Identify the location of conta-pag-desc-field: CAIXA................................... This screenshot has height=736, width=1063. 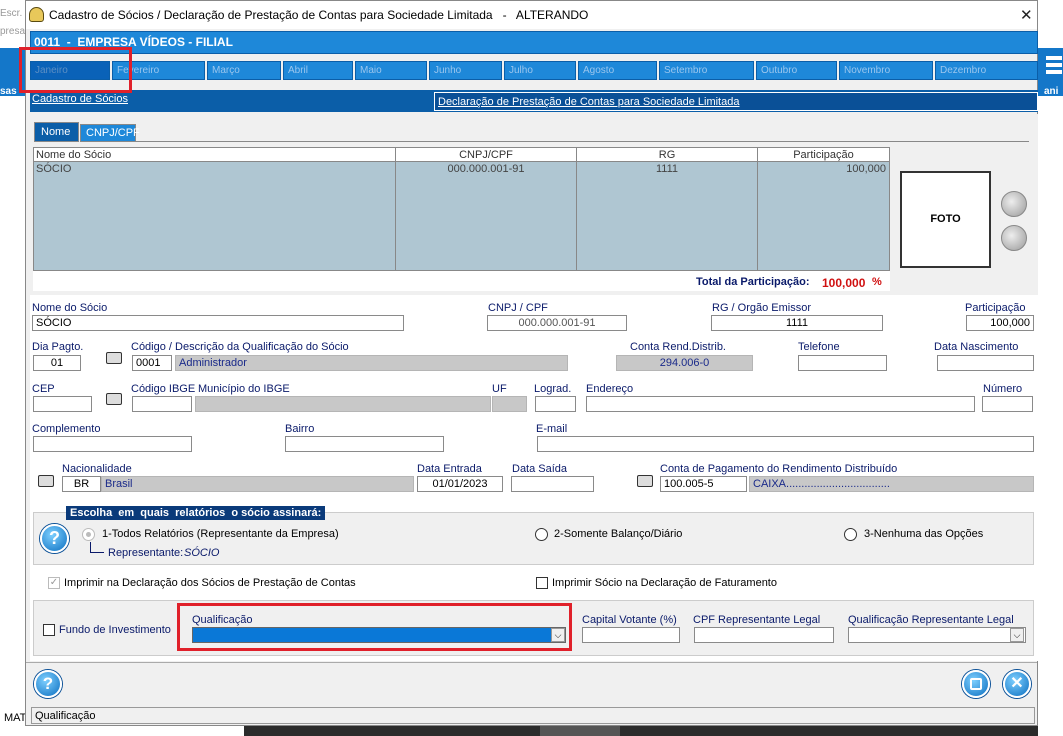
(891, 484).